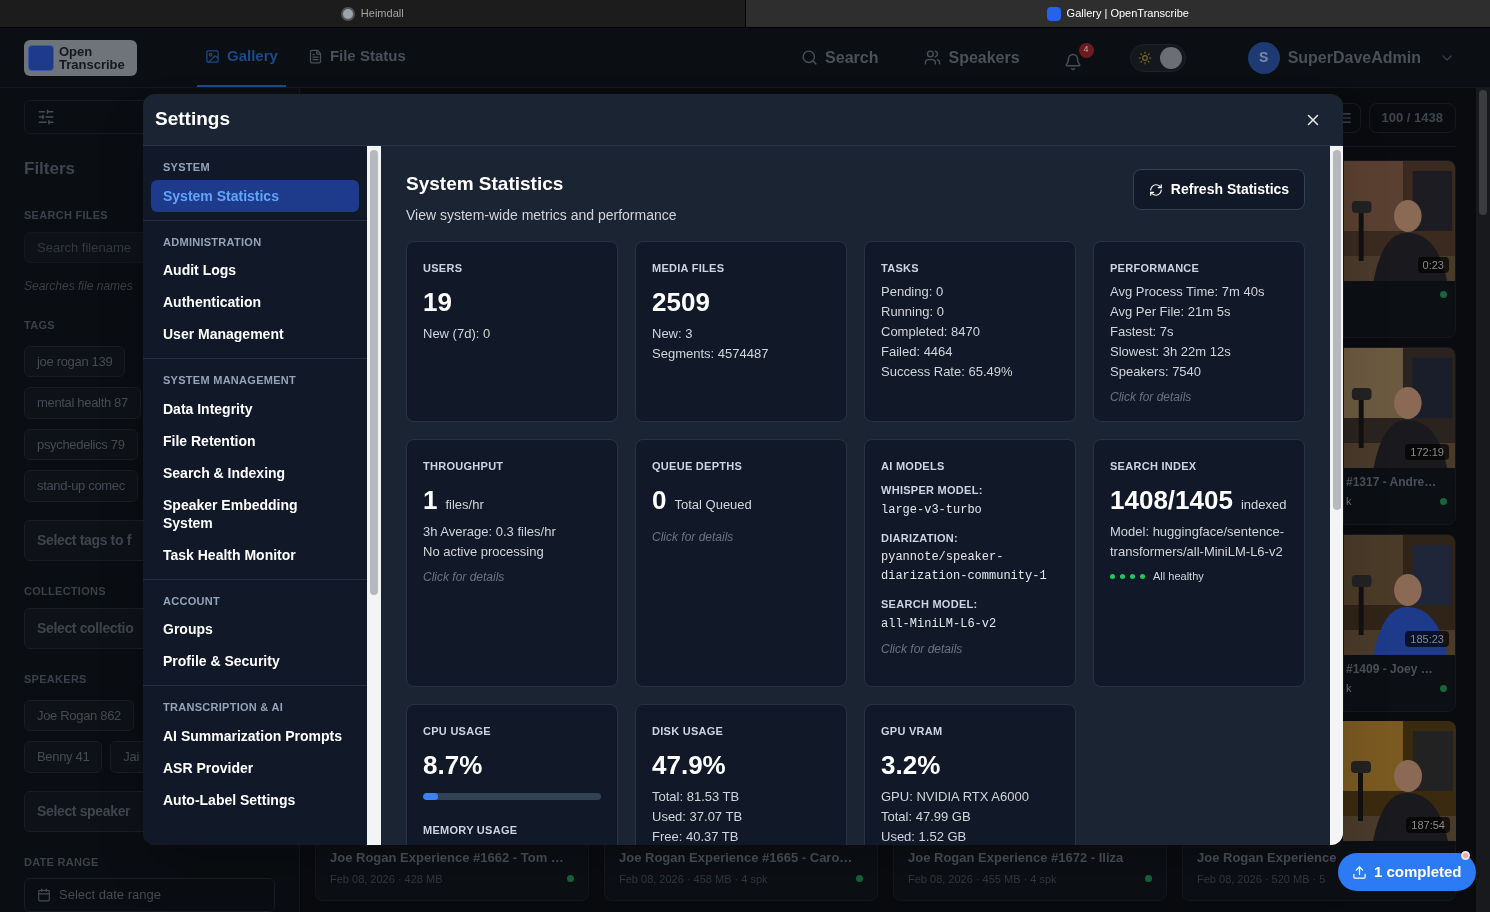  I want to click on stat-line: Avg Process Time: 7m 40s, so click(1188, 292).